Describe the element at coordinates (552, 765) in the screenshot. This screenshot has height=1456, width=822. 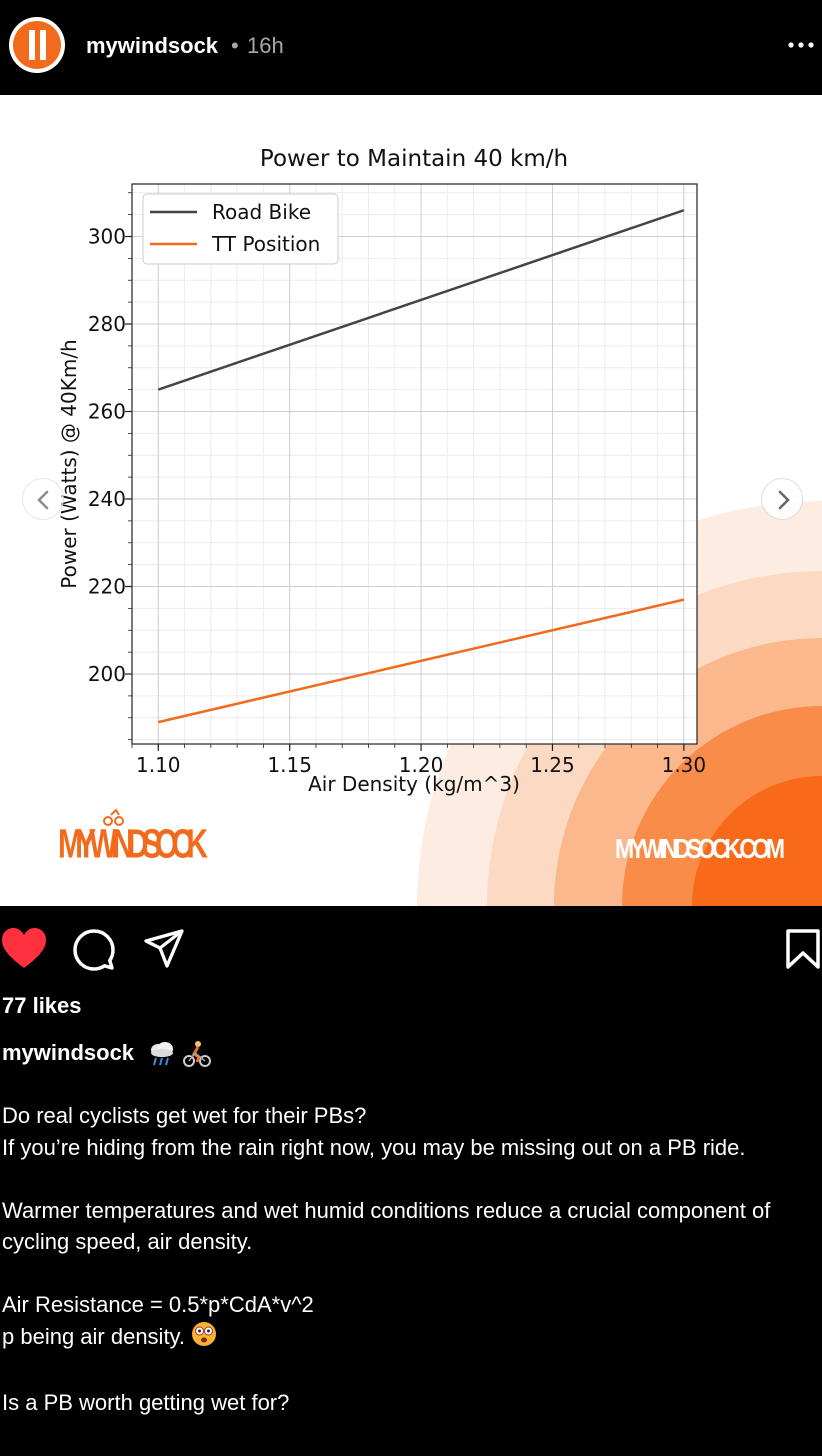
I see `x-tick-label: 1.25` at that location.